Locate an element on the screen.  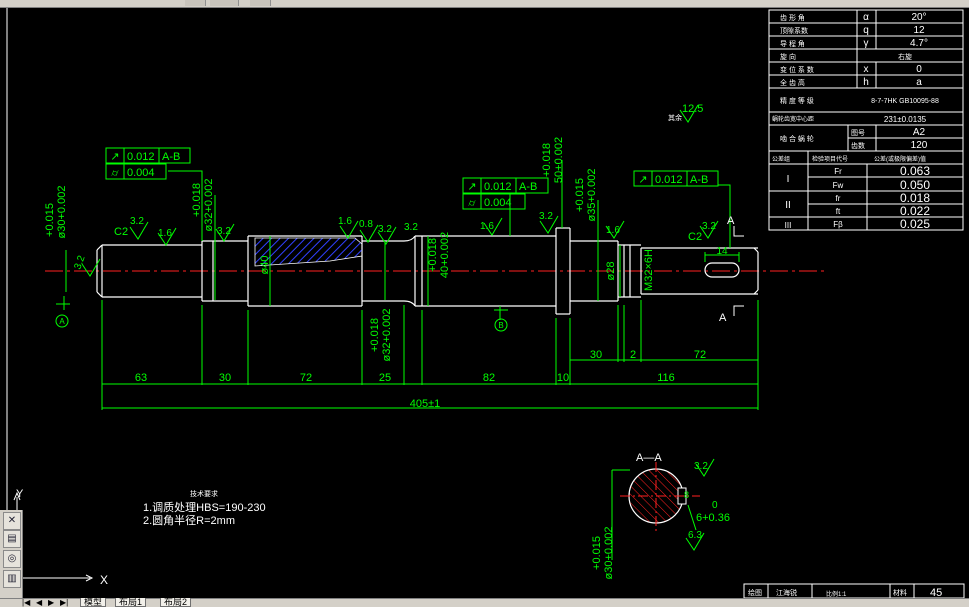
svg-text: 0.022 is located at coordinates (915, 211).